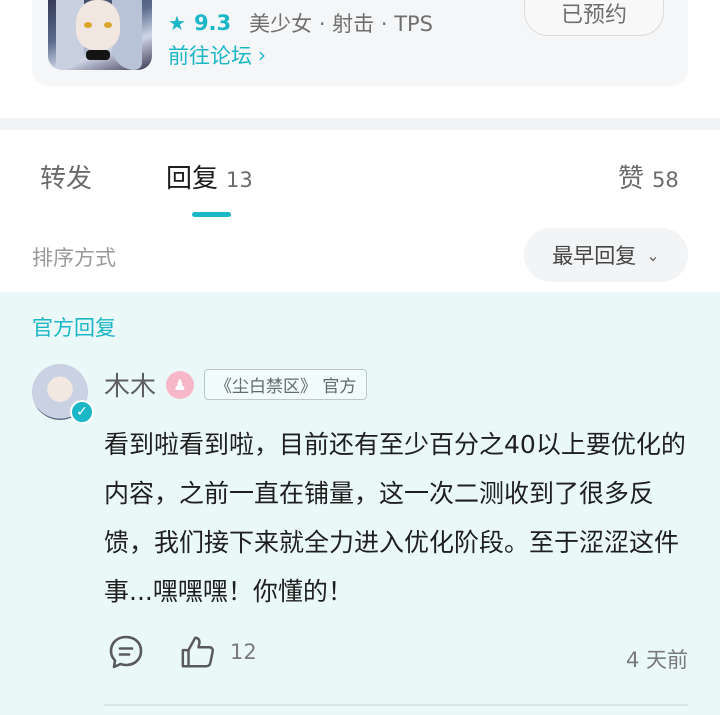  I want to click on tab-likes: 赞 58, so click(648, 176).